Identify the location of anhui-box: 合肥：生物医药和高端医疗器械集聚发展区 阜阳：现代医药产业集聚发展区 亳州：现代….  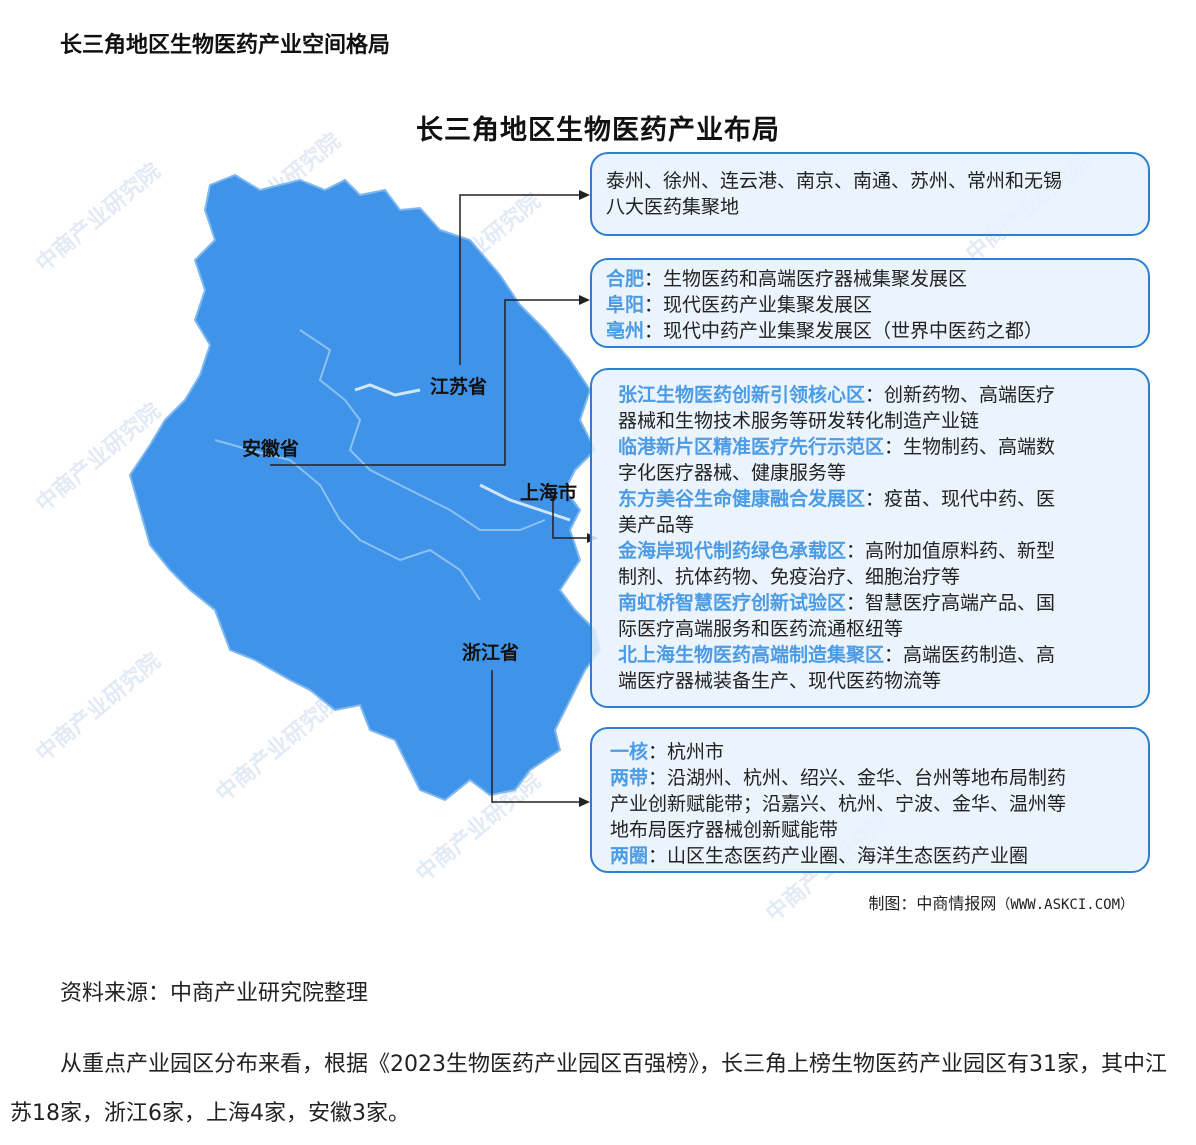
(870, 303).